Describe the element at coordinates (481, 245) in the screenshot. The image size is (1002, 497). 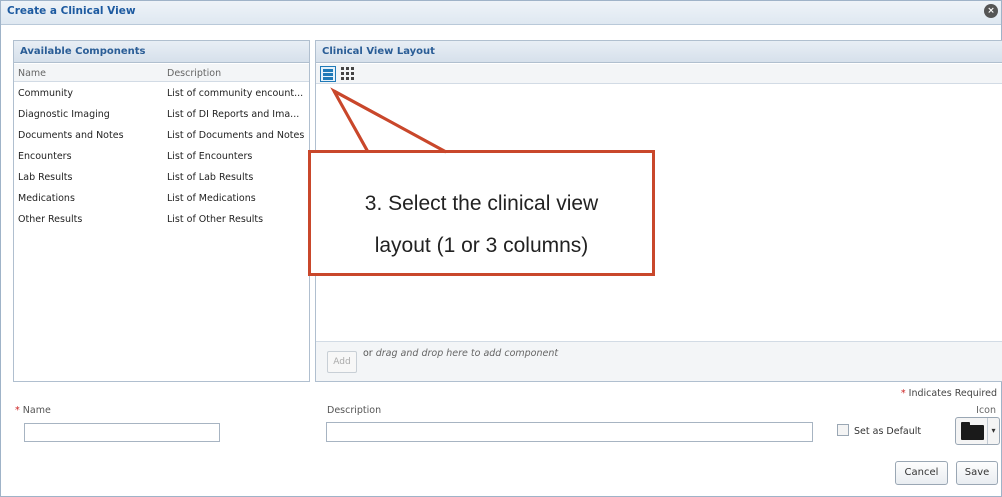
I see `callout-line-2: layout (1 or 3 columns)` at that location.